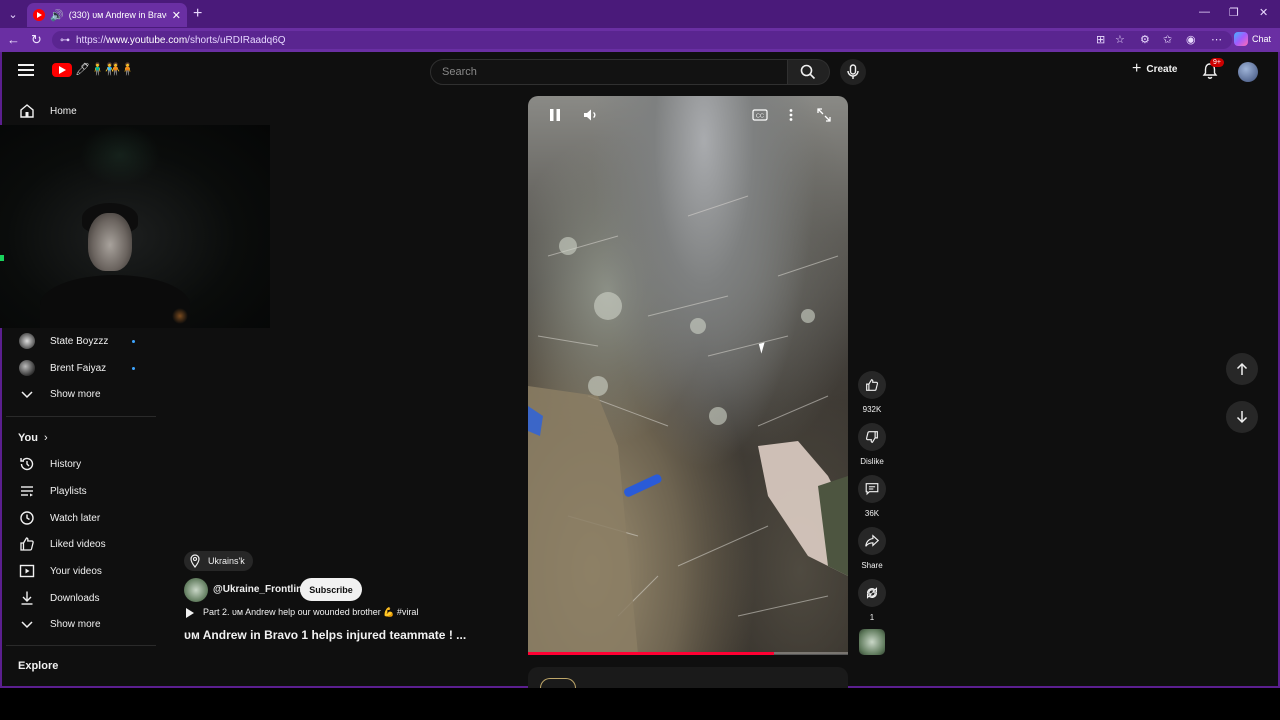 The width and height of the screenshot is (1280, 720). What do you see at coordinates (195, 561) in the screenshot?
I see `location-pin-icon` at bounding box center [195, 561].